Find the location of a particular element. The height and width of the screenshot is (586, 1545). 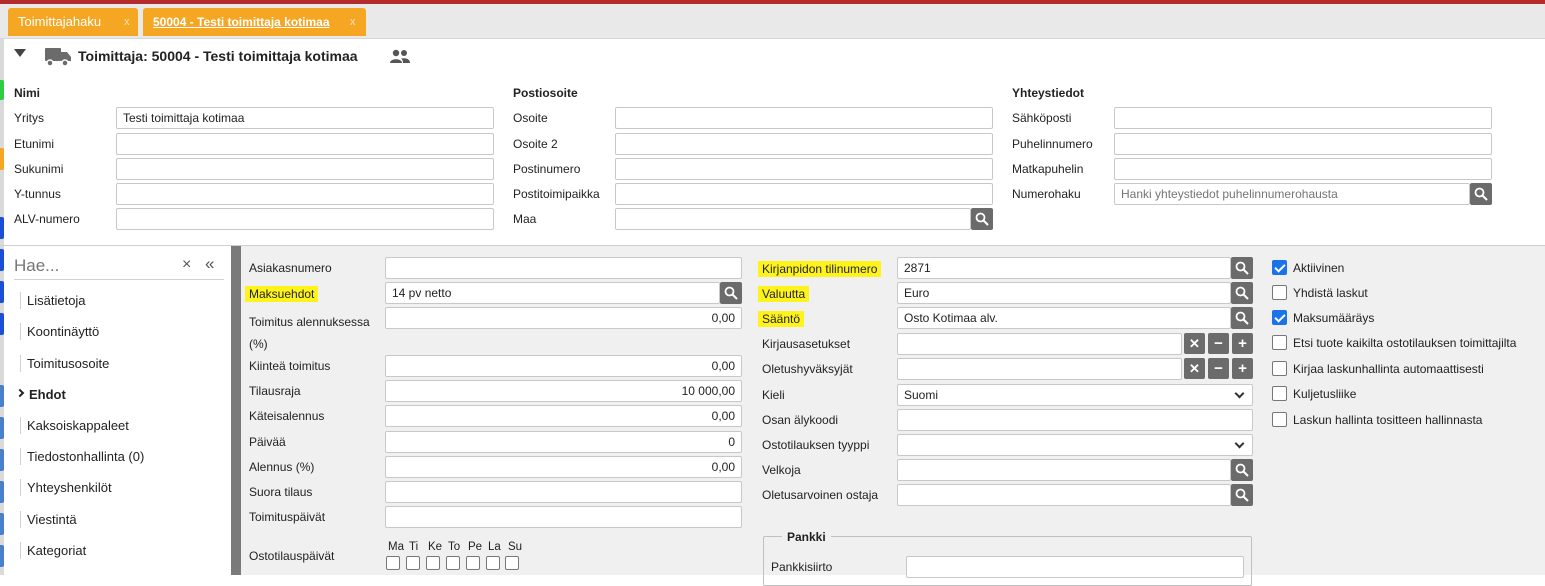

sidebar-item-yhteyshenkilot: Yhteyshenkilöt is located at coordinates (66, 487).